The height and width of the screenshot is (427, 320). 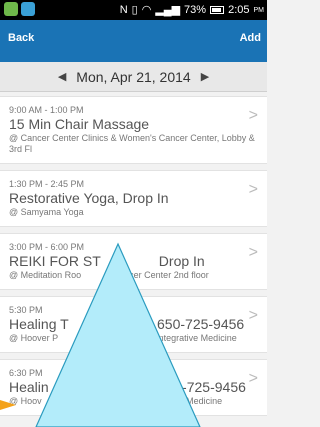 I want to click on event-location: @ Meditation Roo, so click(x=45, y=275).